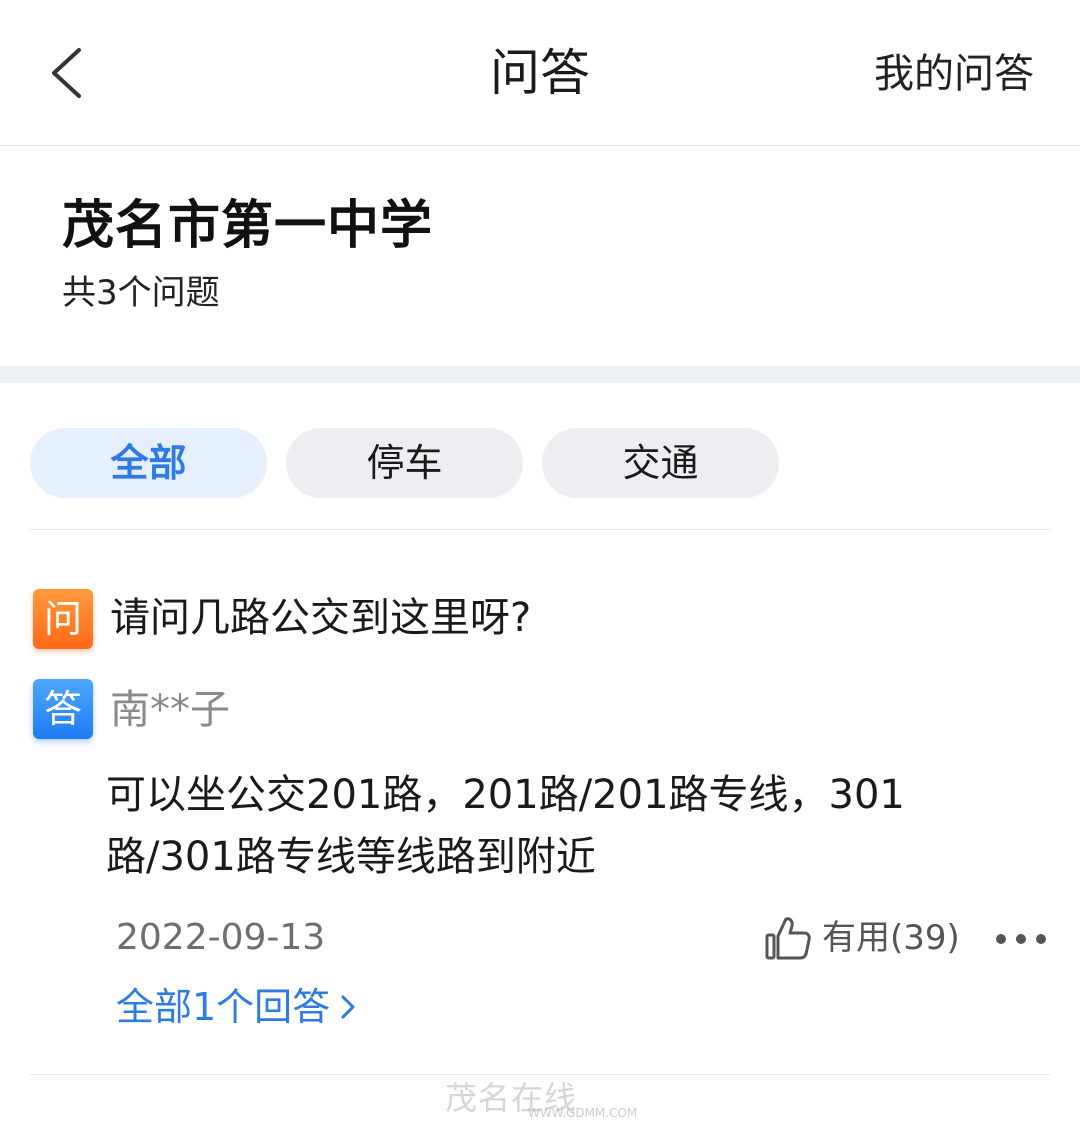 Image resolution: width=1080 pixels, height=1124 pixels. I want to click on all-answers-label: 全部1个回答, so click(223, 1007).